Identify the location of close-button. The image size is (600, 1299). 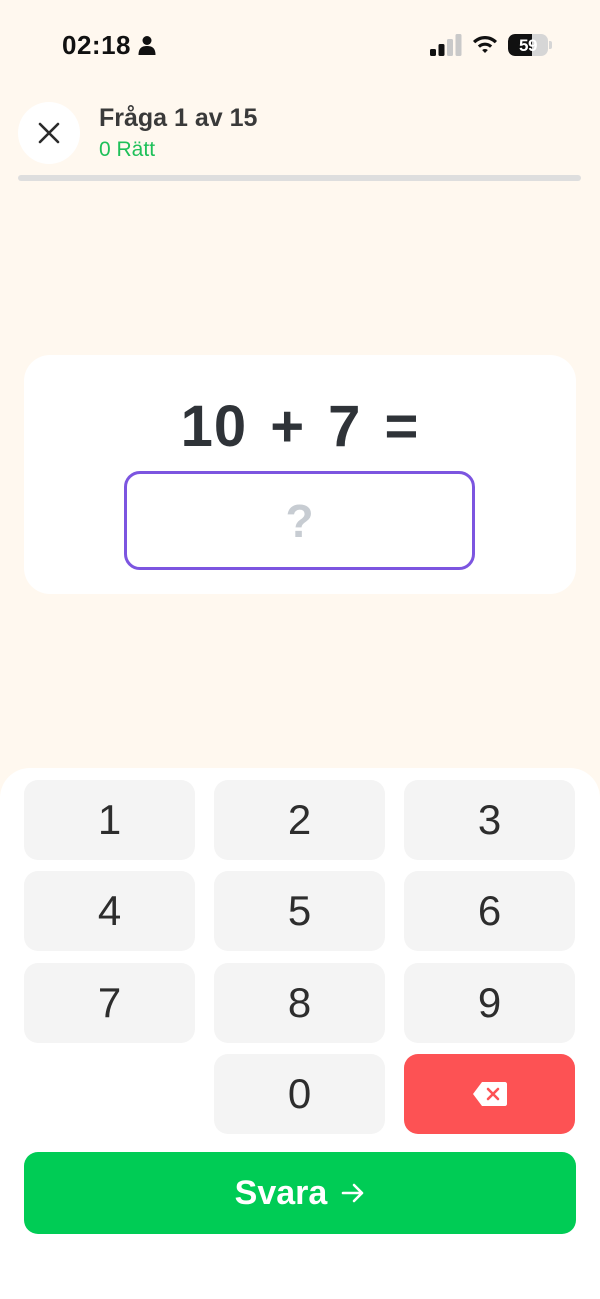
(49, 133).